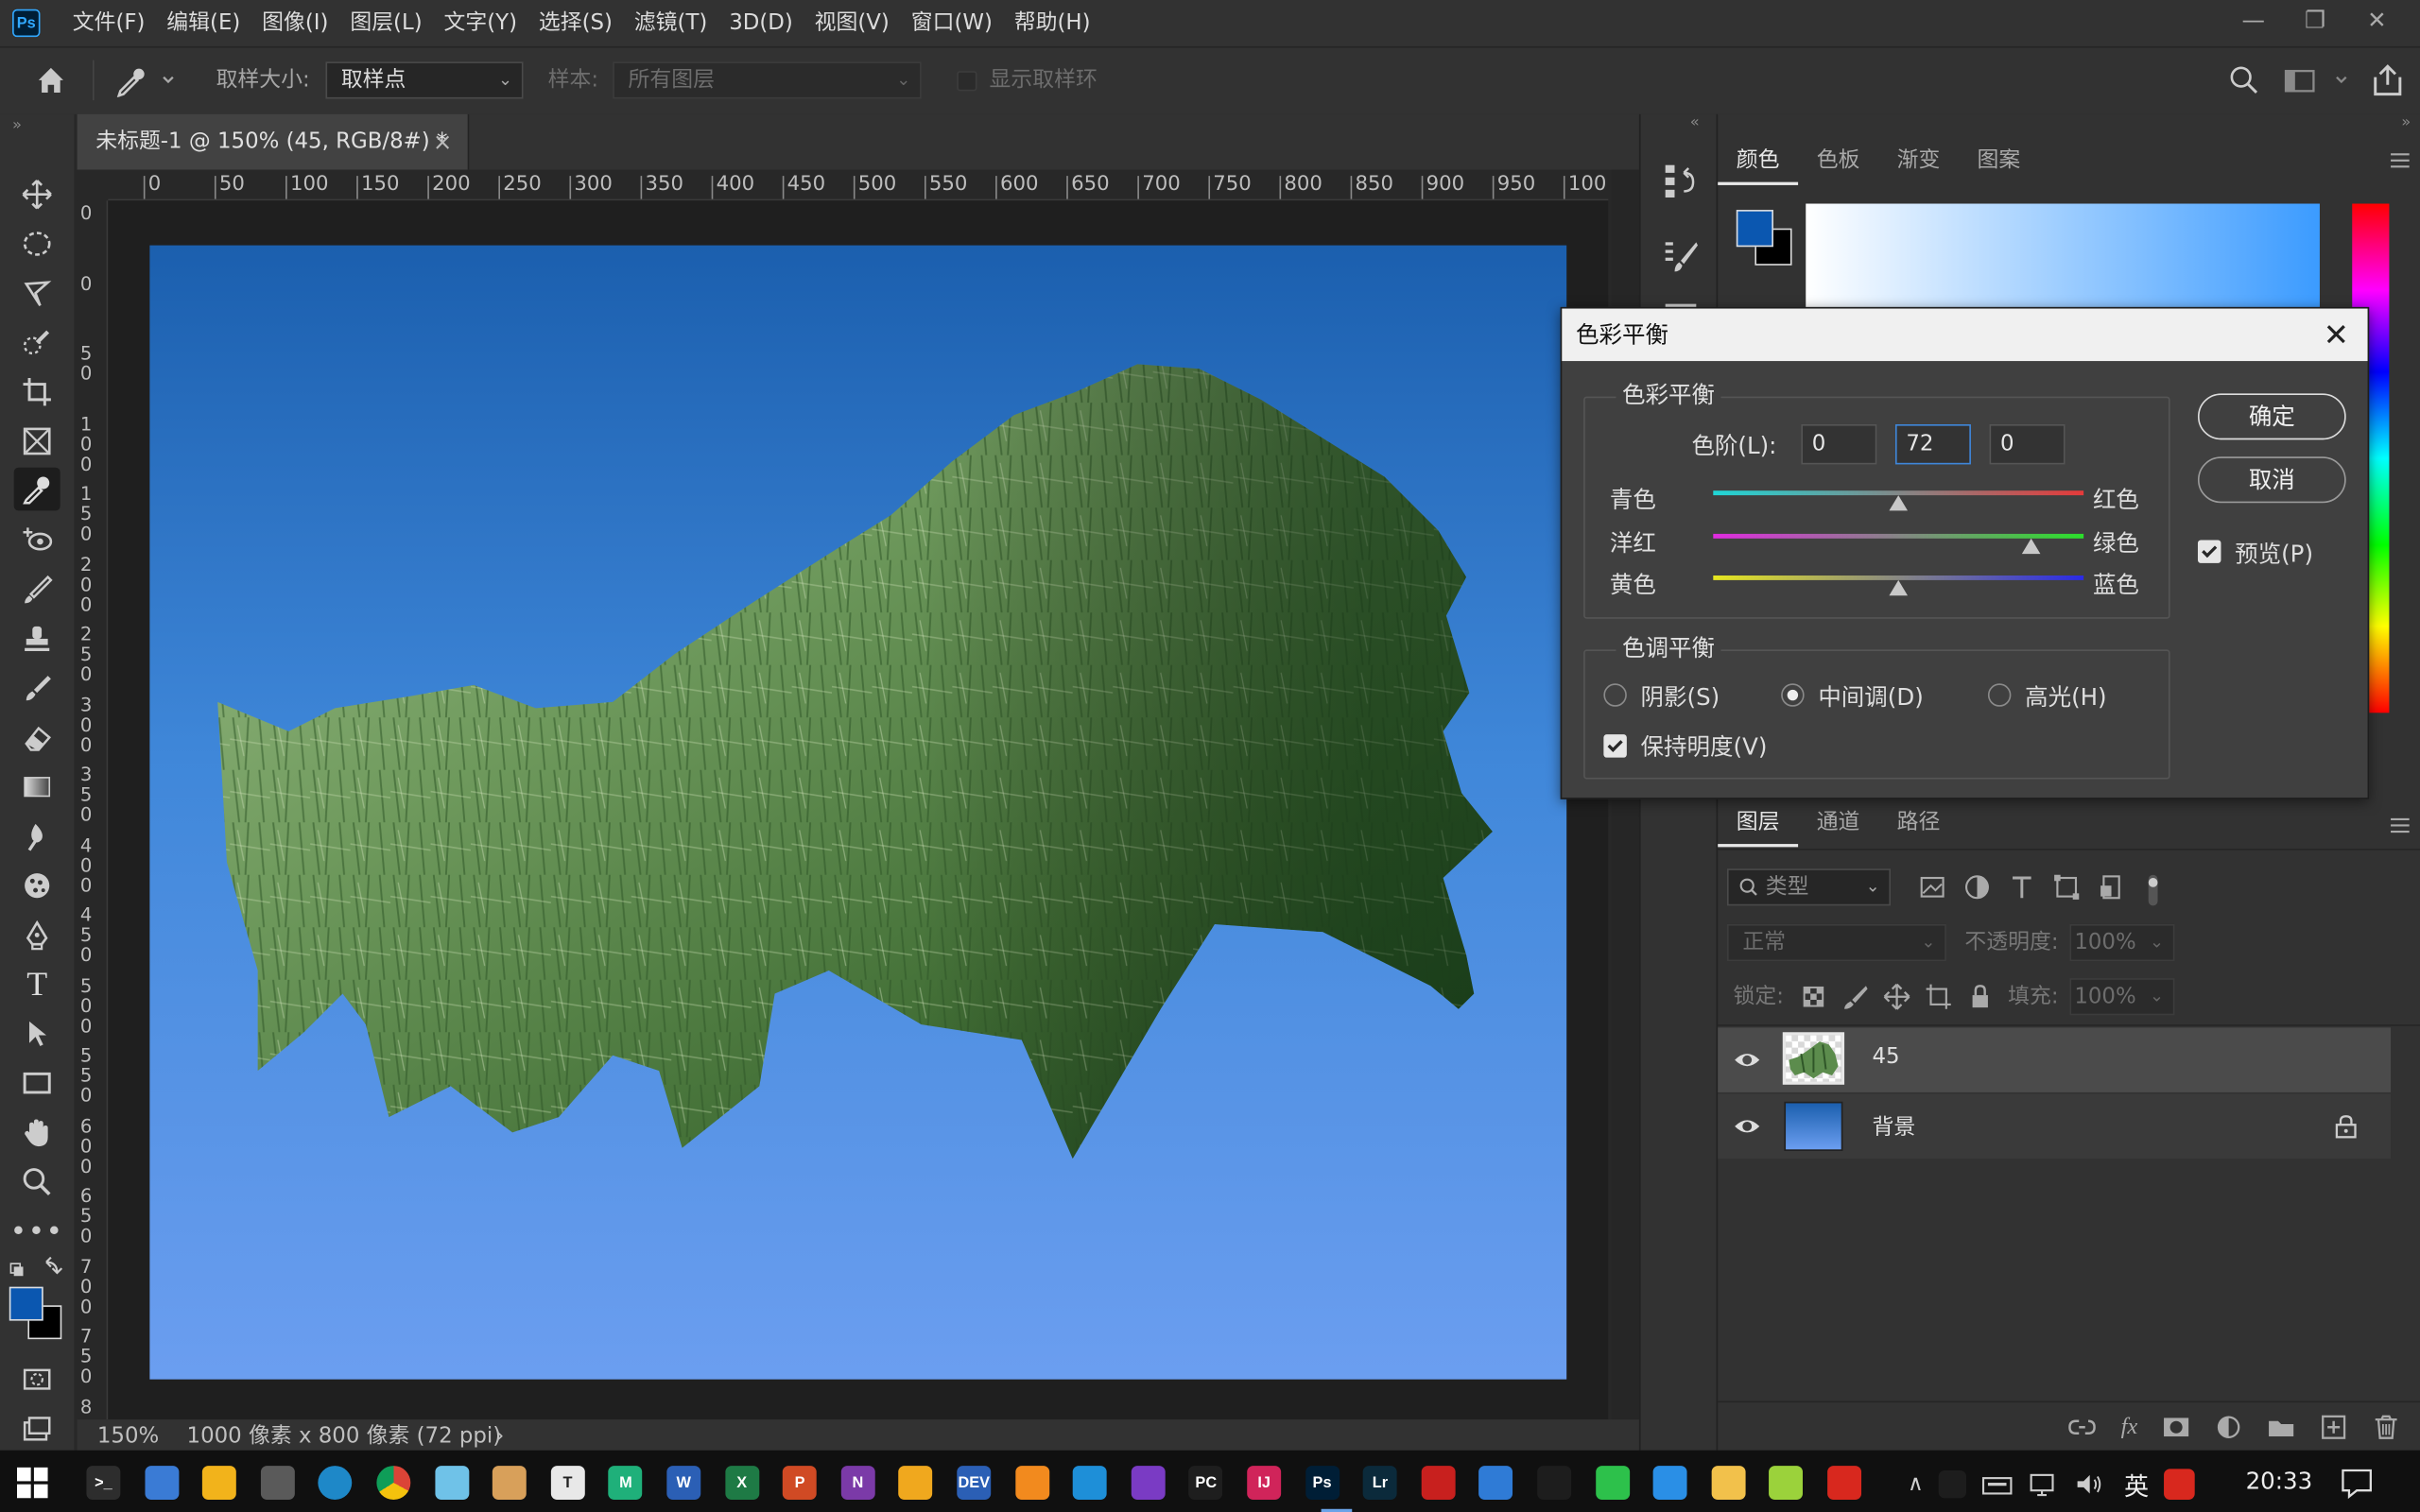  What do you see at coordinates (1669, 1483) in the screenshot?
I see `taskbar-app-app-feather-icon` at bounding box center [1669, 1483].